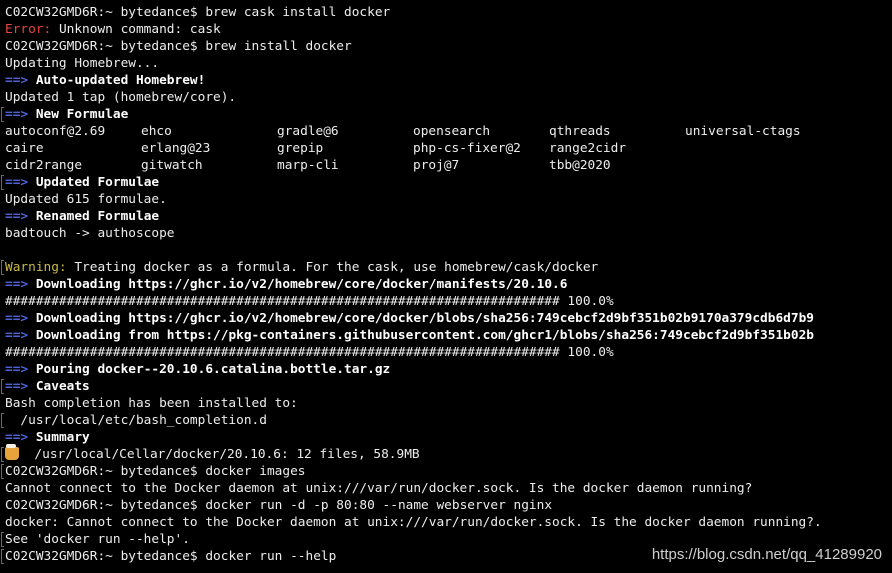  I want to click on command-text: brew install docker, so click(278, 46).